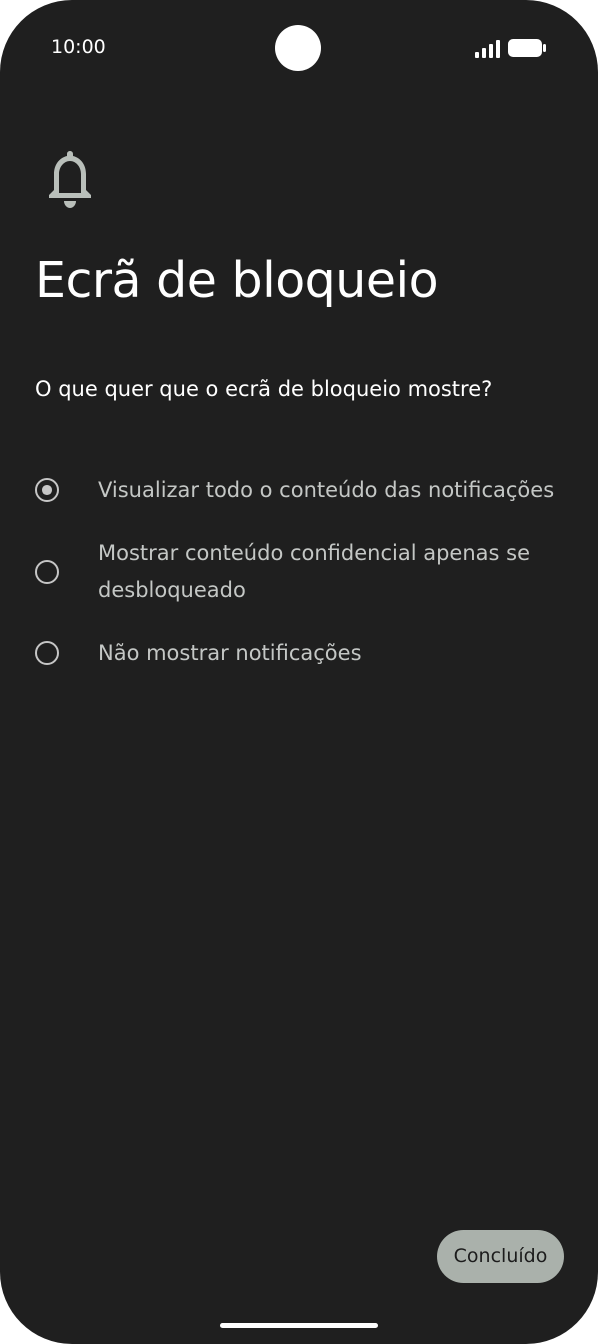 The image size is (598, 1344). I want to click on bell-icon, so click(70, 179).